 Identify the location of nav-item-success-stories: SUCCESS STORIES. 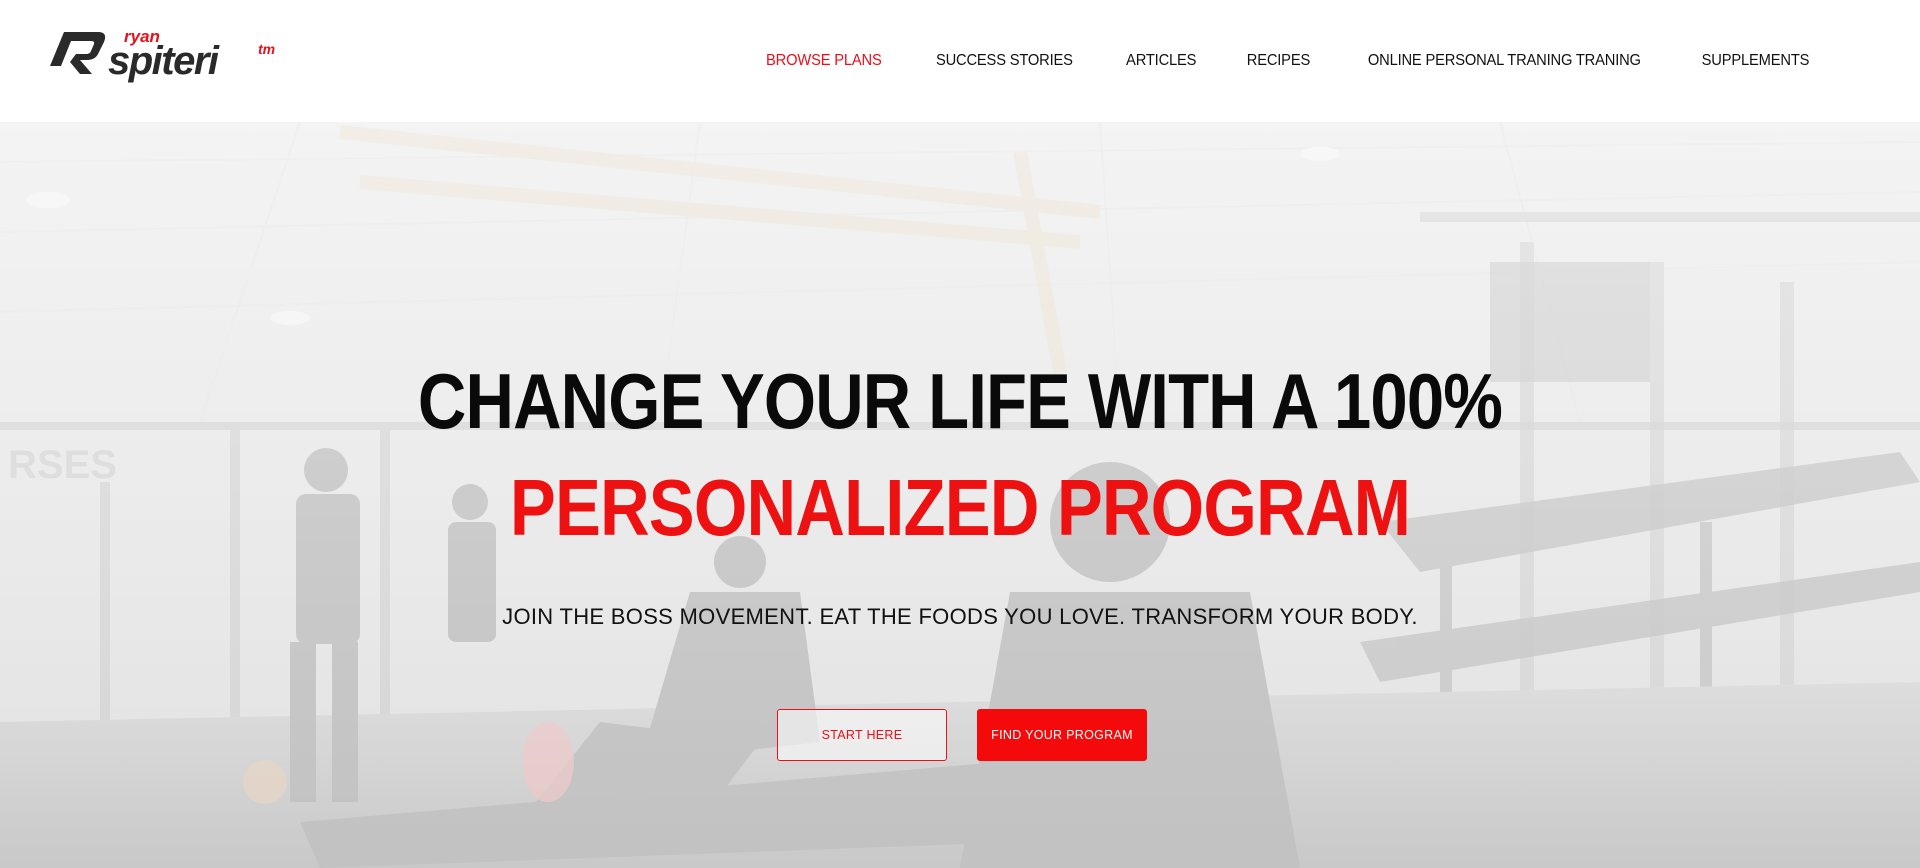
(1004, 61).